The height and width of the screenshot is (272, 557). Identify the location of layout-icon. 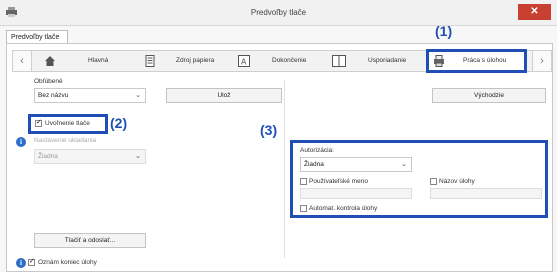
(339, 61).